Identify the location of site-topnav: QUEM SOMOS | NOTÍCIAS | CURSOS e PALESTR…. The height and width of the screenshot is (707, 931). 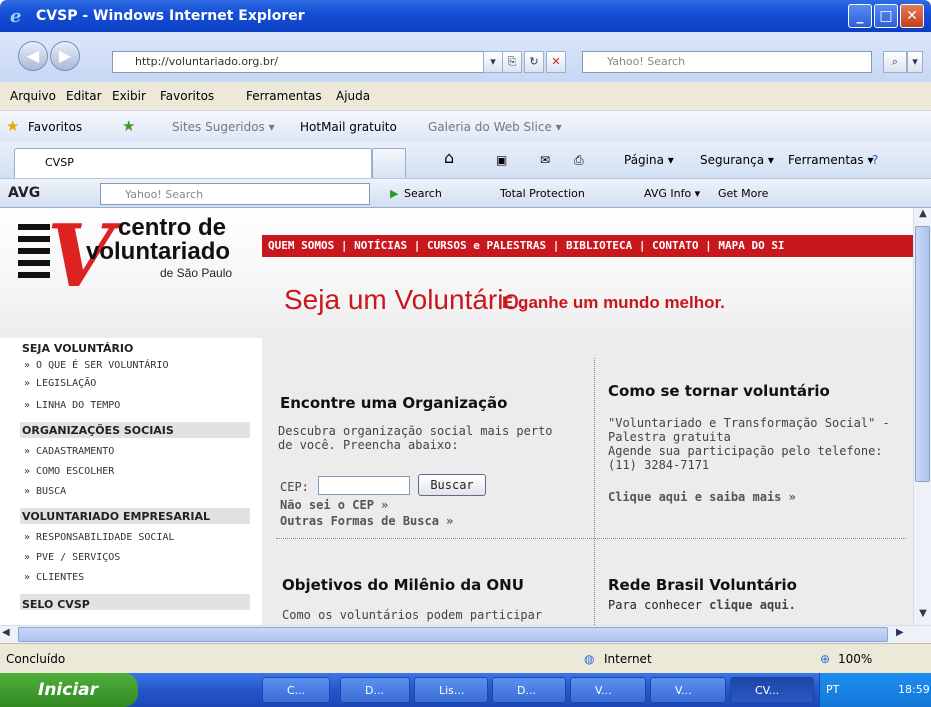
(587, 246).